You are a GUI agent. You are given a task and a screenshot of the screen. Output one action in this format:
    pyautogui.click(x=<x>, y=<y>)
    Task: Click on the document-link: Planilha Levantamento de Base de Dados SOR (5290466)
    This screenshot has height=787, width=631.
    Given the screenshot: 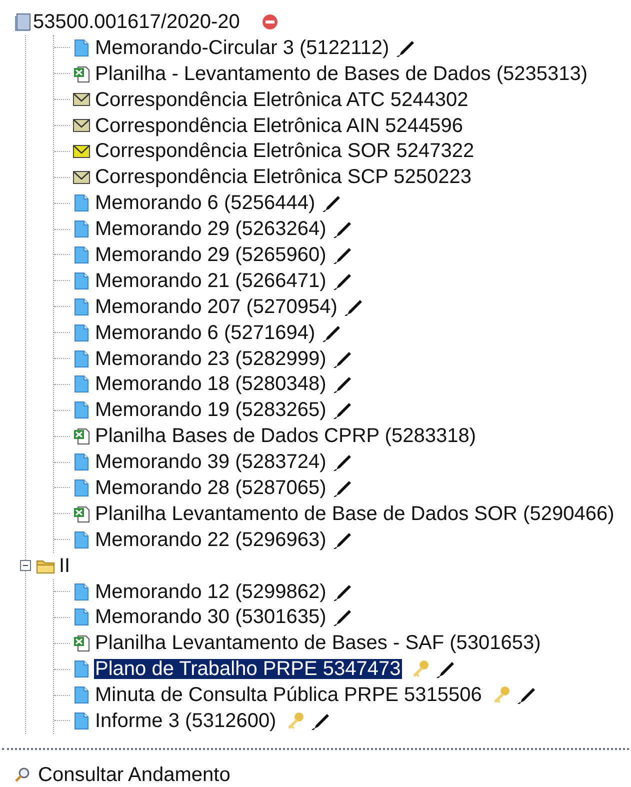 What is the action you would take?
    pyautogui.click(x=355, y=514)
    